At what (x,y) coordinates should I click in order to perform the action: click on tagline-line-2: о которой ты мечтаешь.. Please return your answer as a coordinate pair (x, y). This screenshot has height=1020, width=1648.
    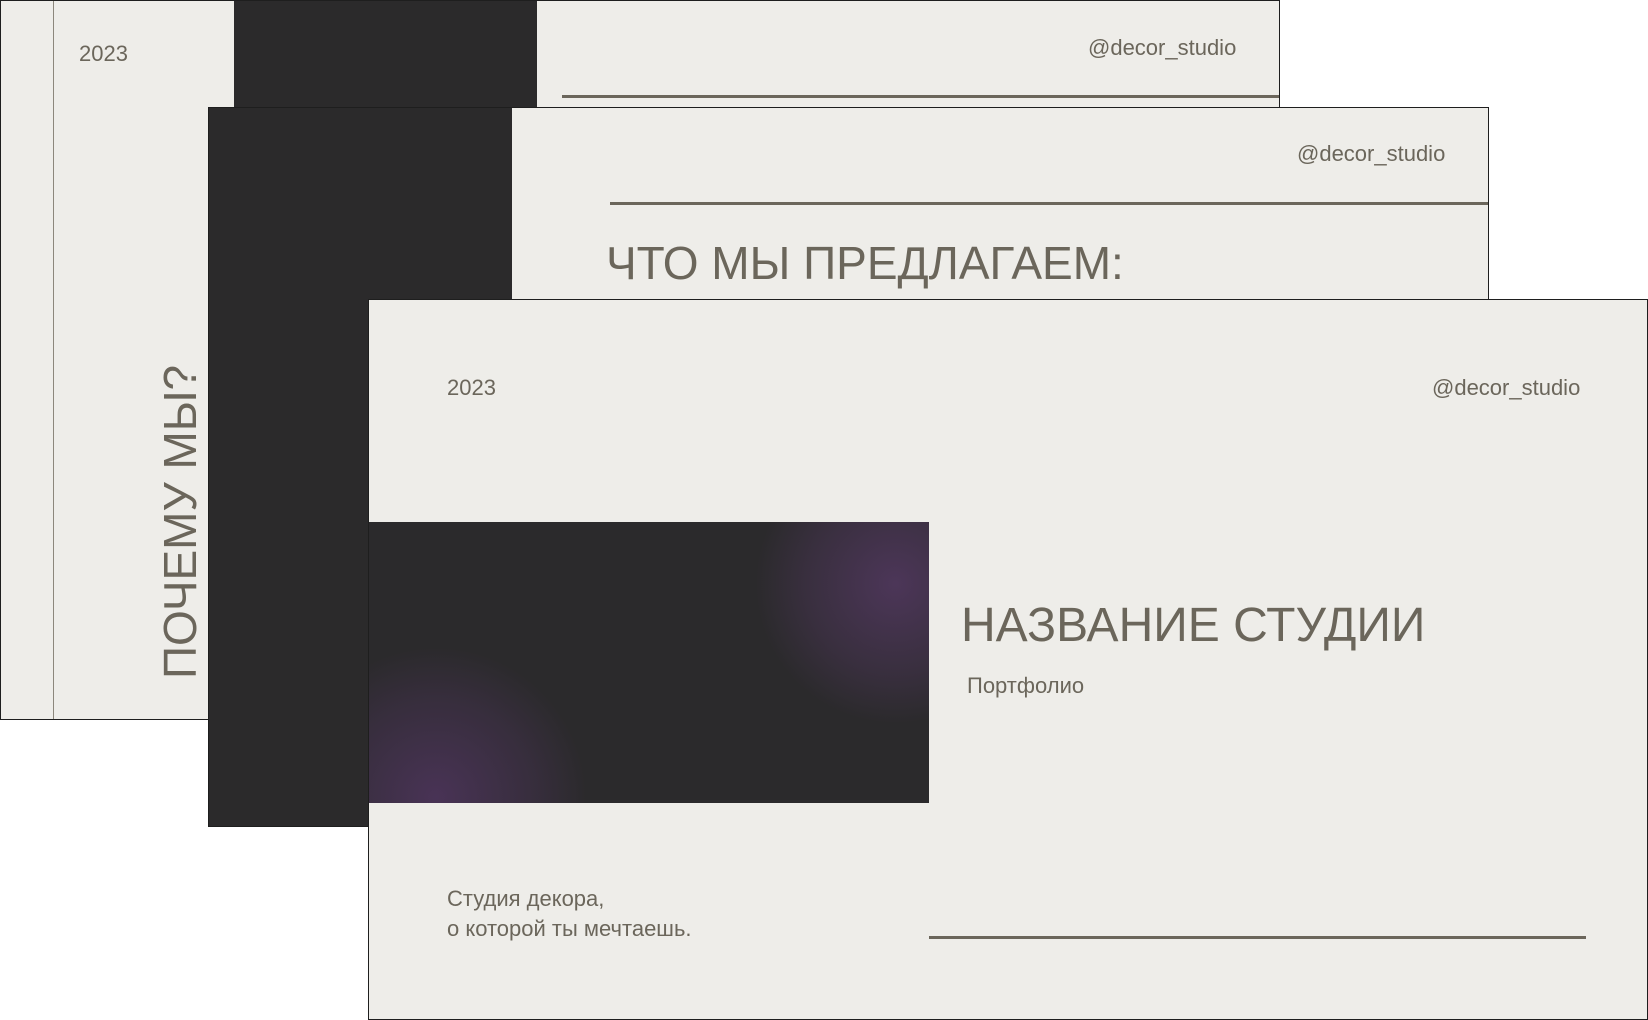
    Looking at the image, I should click on (569, 928).